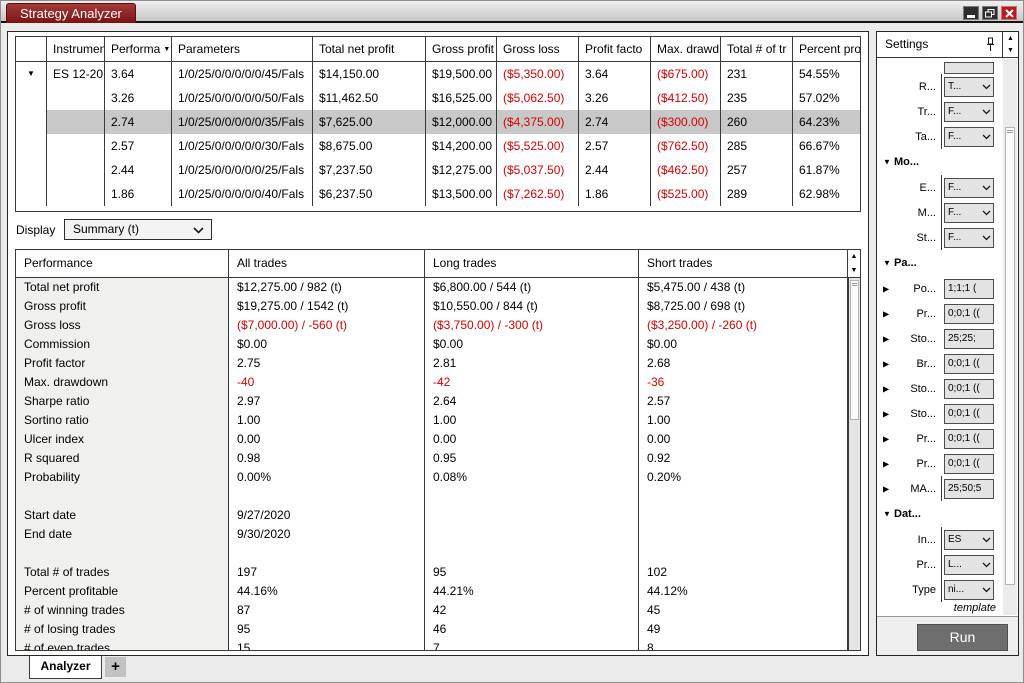  I want to click on run-button: Run, so click(962, 637).